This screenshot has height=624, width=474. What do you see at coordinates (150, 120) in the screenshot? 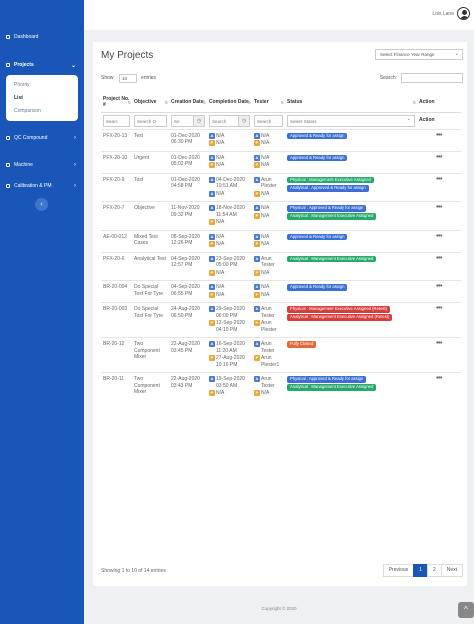
I see `column-filter-input: Search O` at bounding box center [150, 120].